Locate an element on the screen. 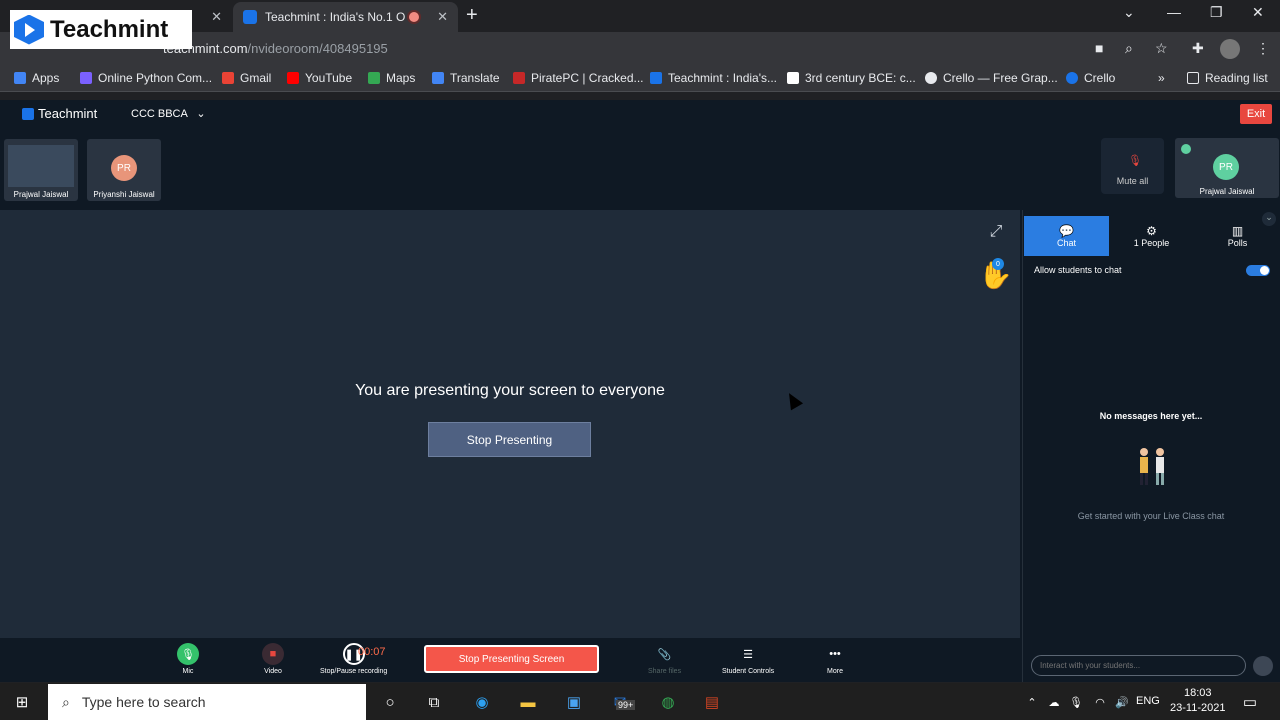 The width and height of the screenshot is (1280, 720). participant-tile: PR Priyanshi Jaiswal is located at coordinates (124, 170).